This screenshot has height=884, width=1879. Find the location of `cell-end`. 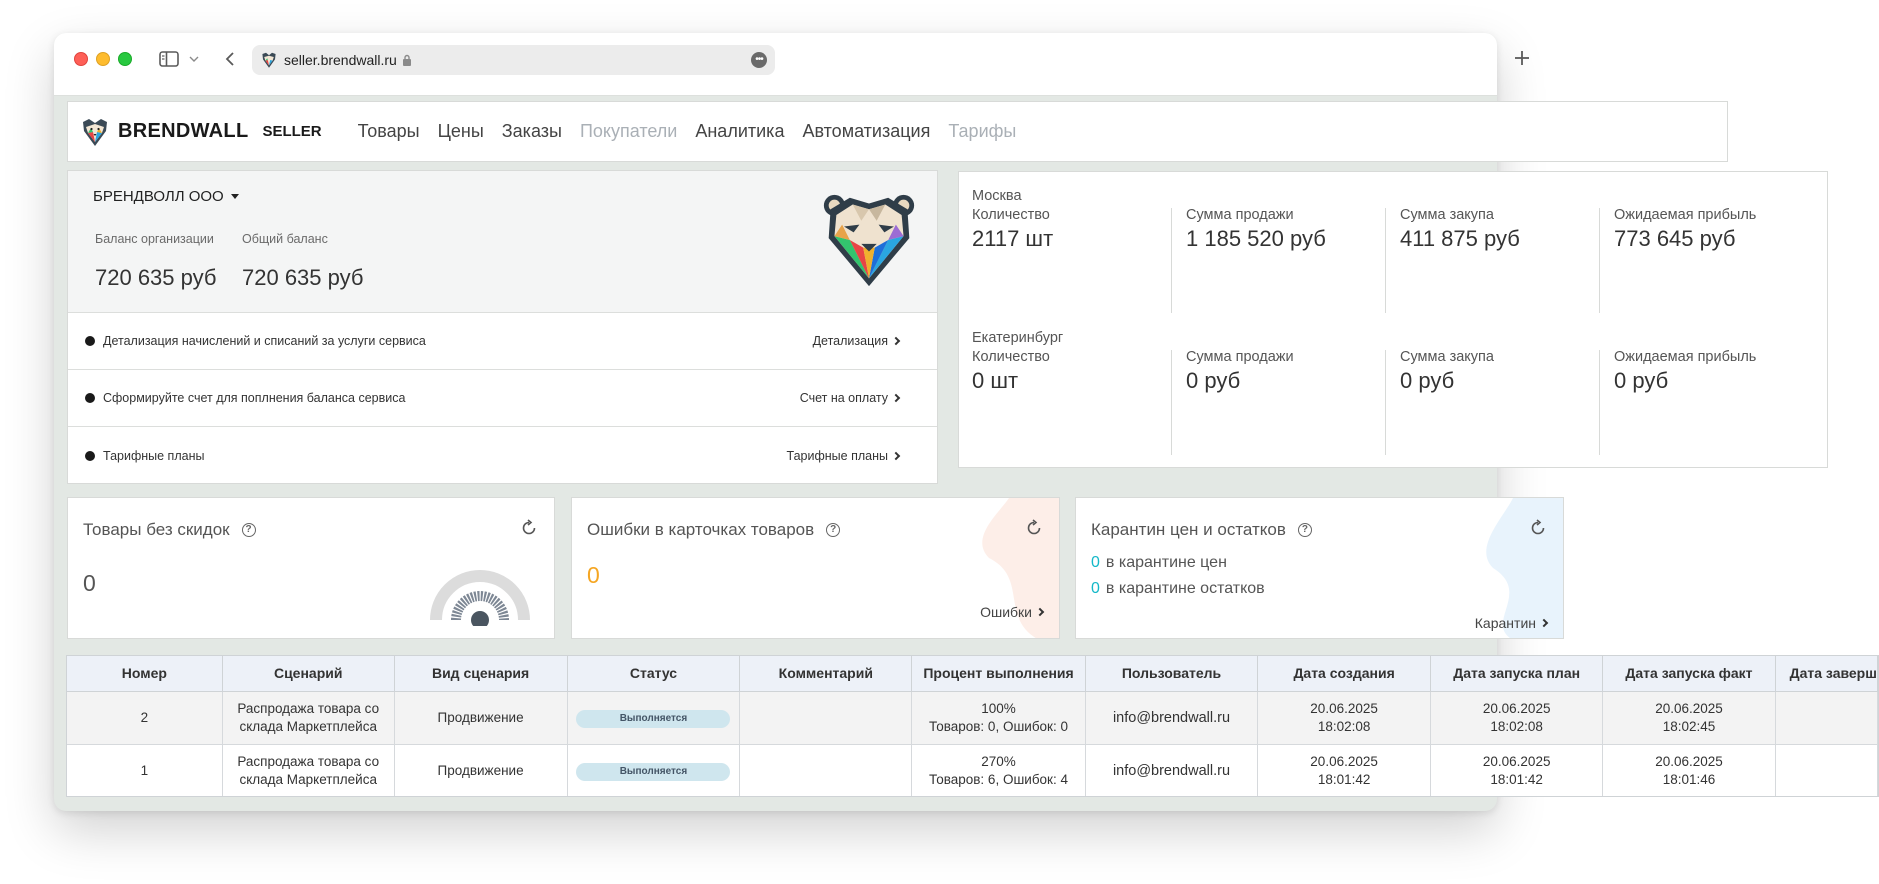

cell-end is located at coordinates (1826, 718).